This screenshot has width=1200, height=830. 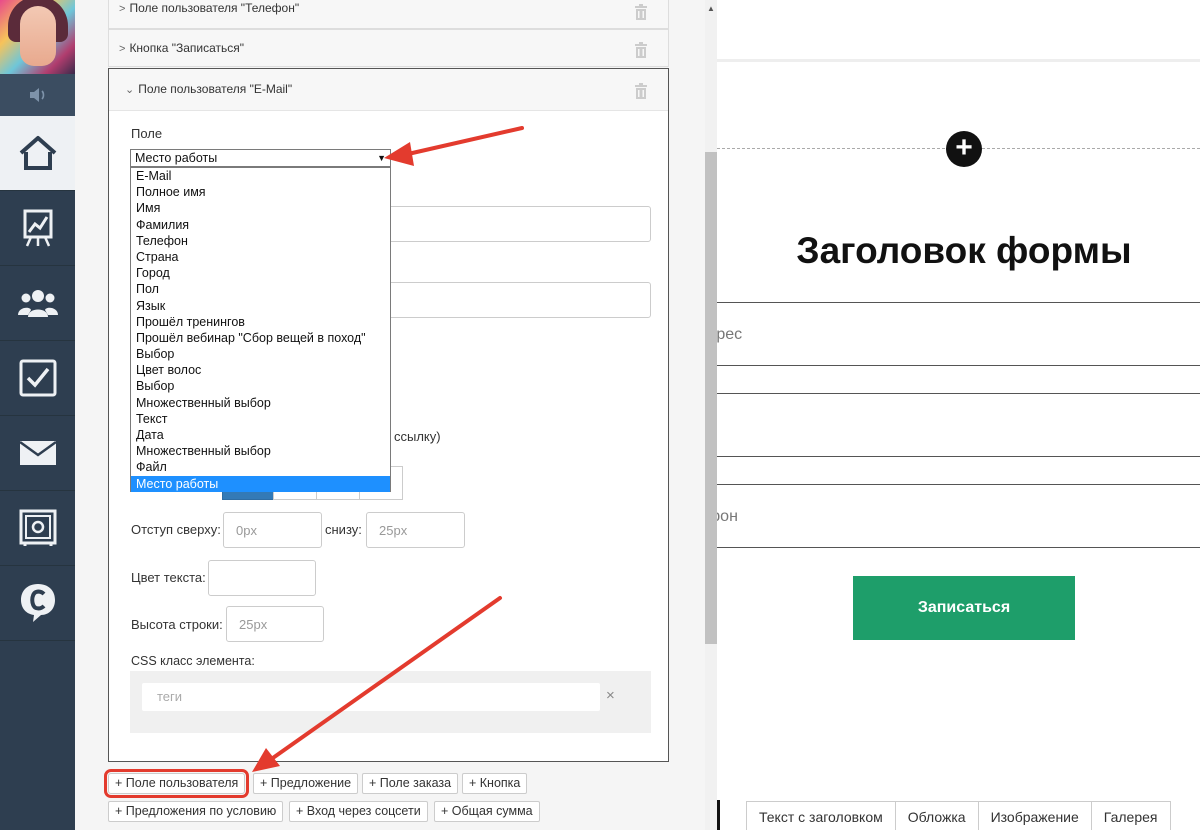 I want to click on dropdown-option: Телефон, so click(x=260, y=241).